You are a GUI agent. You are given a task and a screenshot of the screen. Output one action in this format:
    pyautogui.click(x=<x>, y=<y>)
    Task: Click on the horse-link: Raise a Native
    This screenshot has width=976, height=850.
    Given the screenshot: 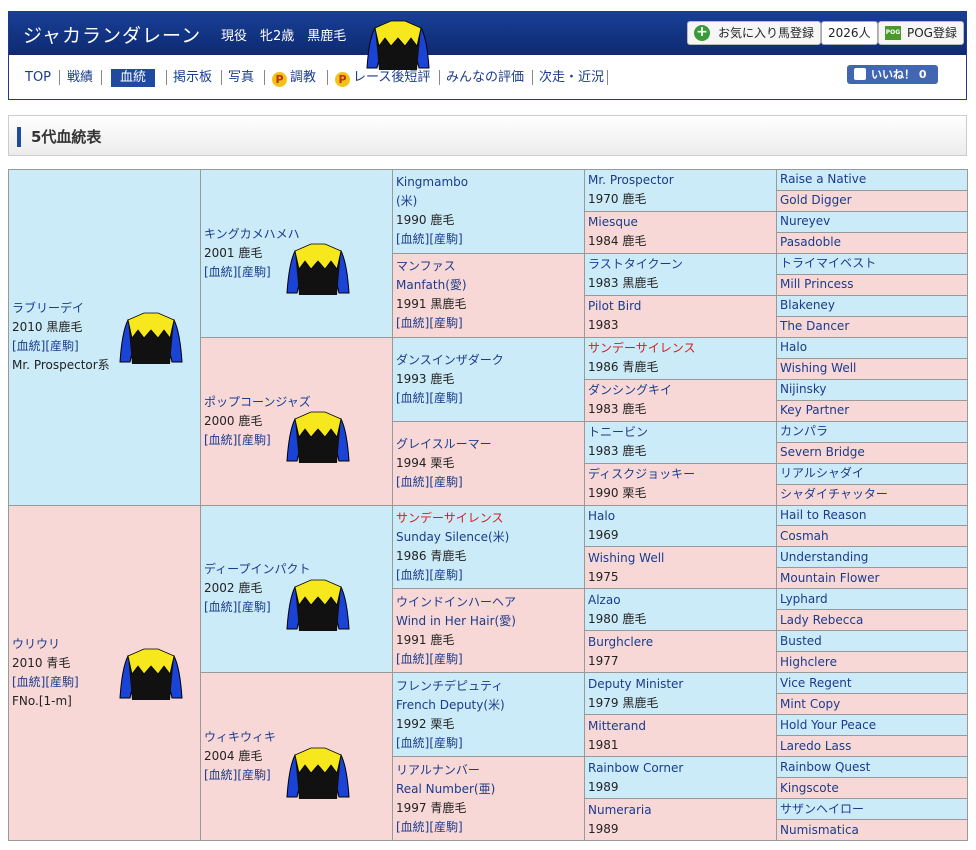 What is the action you would take?
    pyautogui.click(x=823, y=179)
    